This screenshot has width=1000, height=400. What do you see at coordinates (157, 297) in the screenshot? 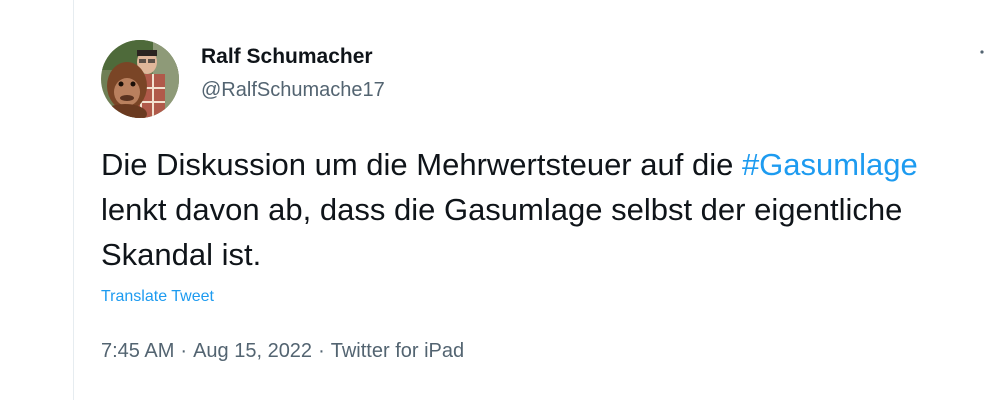
I see `translate-tweet-link: Translate Tweet` at bounding box center [157, 297].